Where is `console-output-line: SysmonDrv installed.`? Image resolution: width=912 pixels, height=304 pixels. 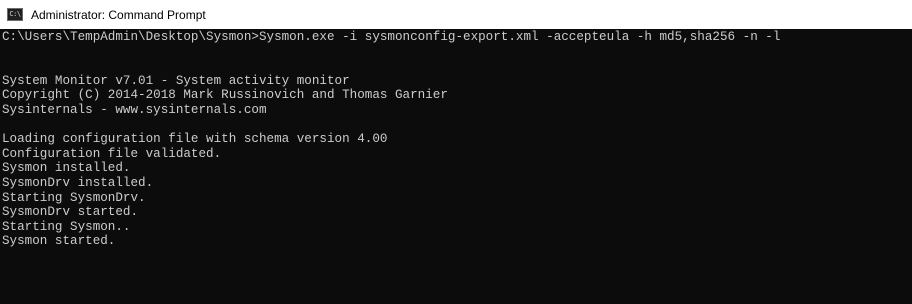 console-output-line: SysmonDrv installed. is located at coordinates (78, 182).